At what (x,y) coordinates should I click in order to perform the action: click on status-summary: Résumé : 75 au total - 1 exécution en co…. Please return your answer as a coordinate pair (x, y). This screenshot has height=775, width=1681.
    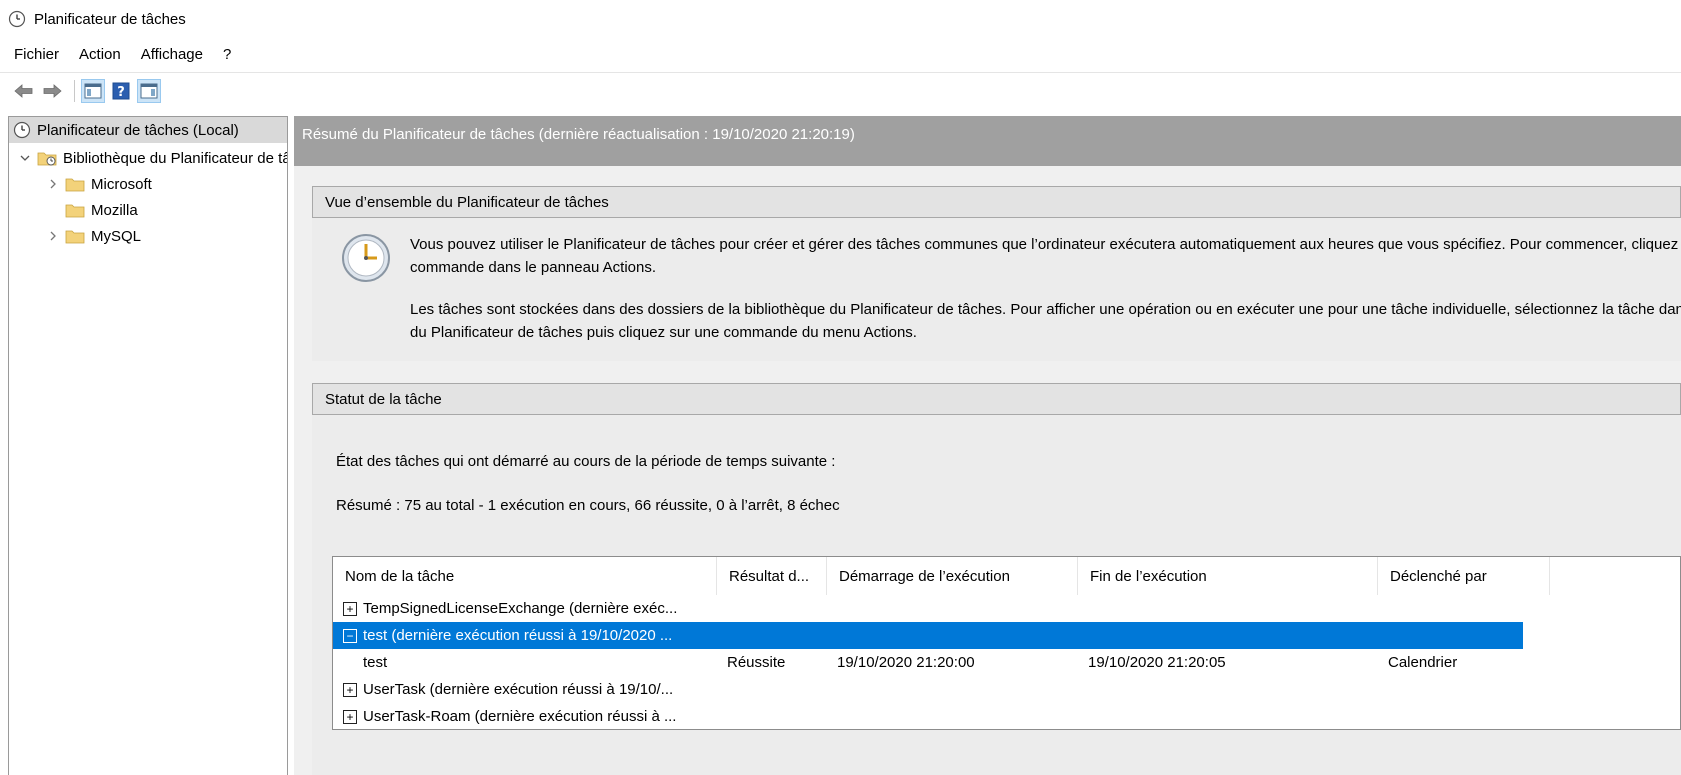
    Looking at the image, I should click on (588, 505).